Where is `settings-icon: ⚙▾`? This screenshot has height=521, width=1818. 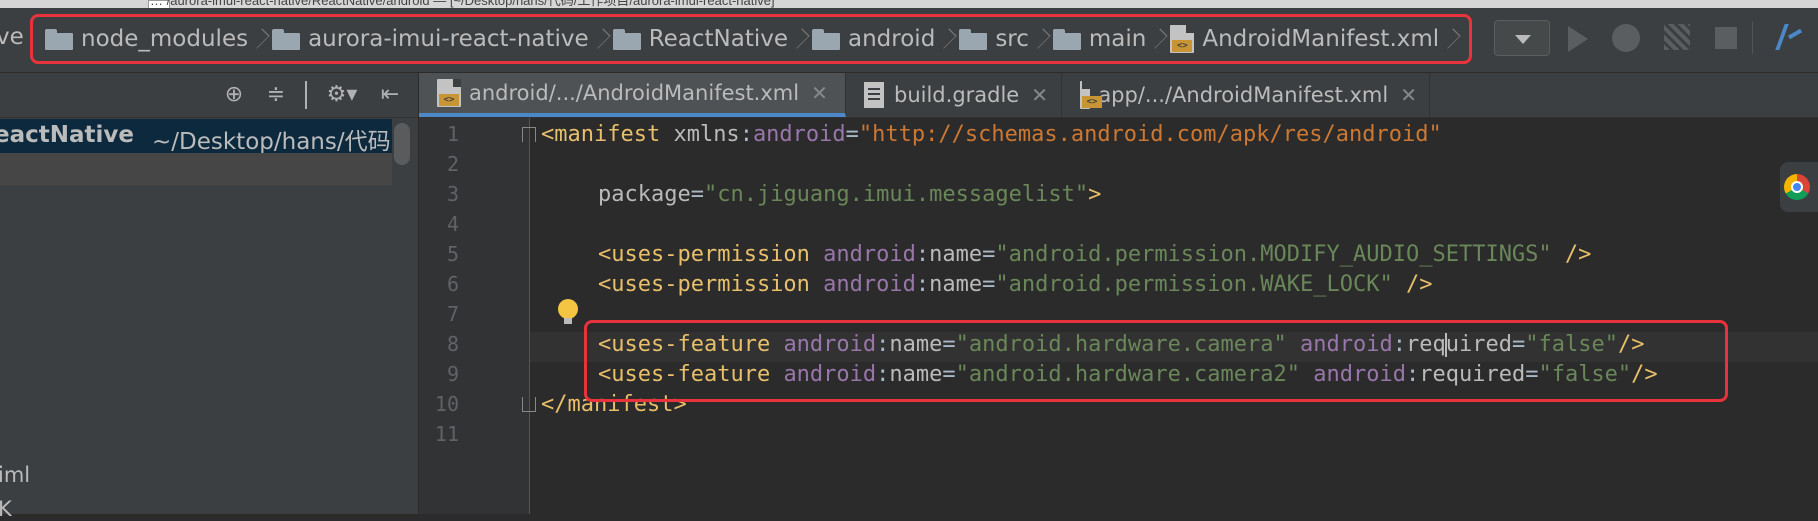 settings-icon: ⚙▾ is located at coordinates (342, 95).